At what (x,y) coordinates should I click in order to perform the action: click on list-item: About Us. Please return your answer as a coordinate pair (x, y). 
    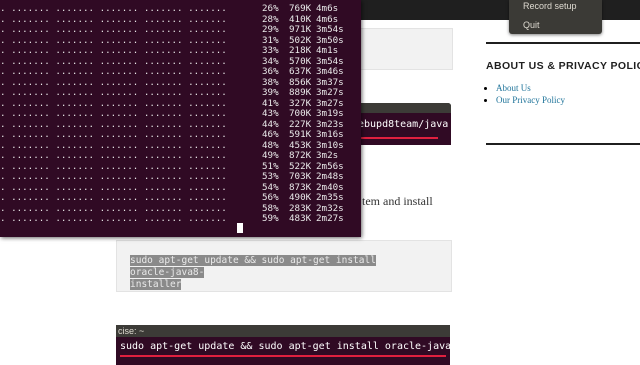
    Looking at the image, I should click on (568, 88).